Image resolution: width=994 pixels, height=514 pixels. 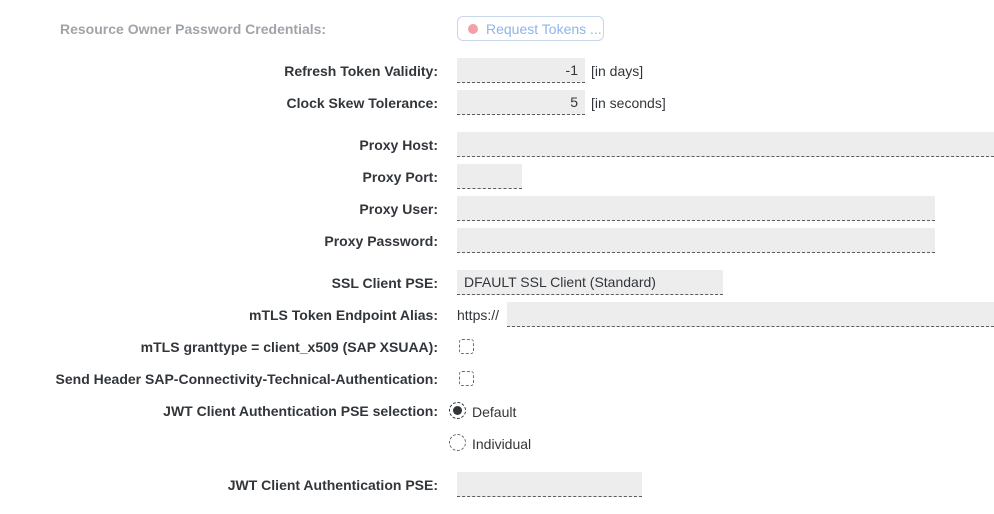 What do you see at coordinates (362, 103) in the screenshot?
I see `clock-skew-tolerance-label: Clock Skew Tolerance:` at bounding box center [362, 103].